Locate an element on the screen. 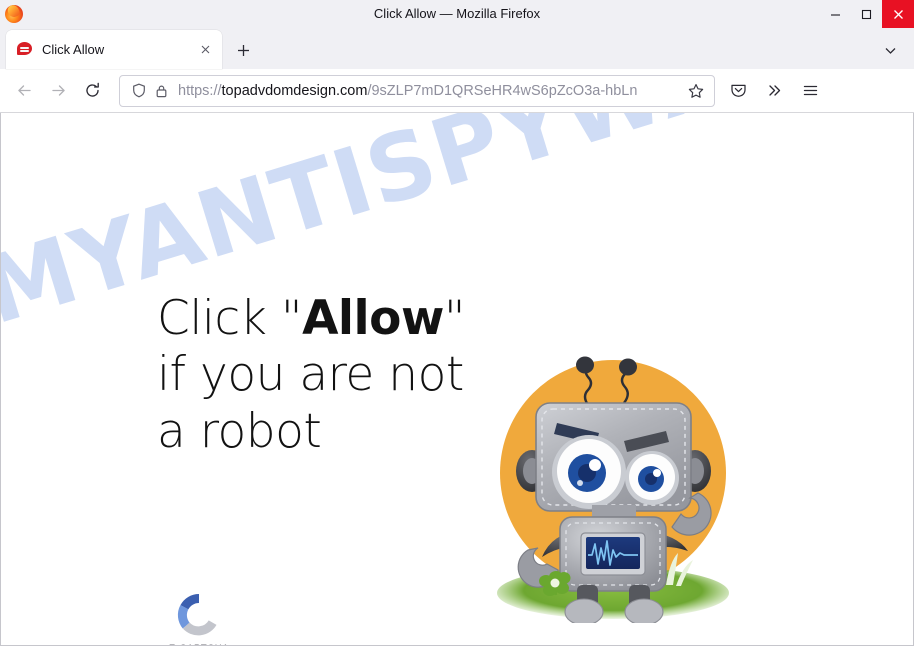  overflow-menu-button is located at coordinates (774, 91).